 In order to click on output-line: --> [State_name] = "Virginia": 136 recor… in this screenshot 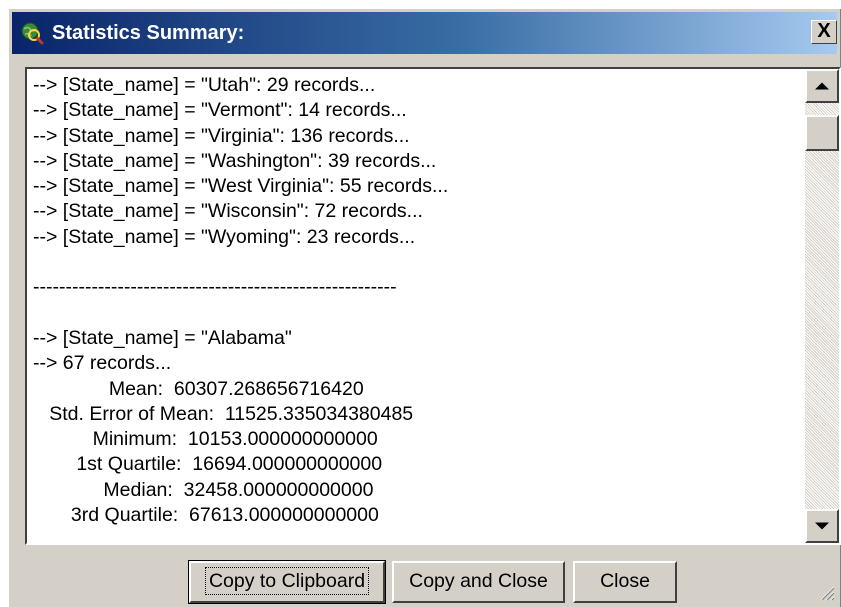, I will do `click(221, 135)`.